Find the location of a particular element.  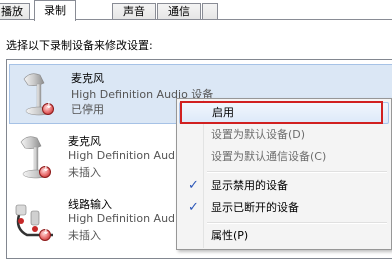

tab-sounds: 声音 is located at coordinates (134, 11).